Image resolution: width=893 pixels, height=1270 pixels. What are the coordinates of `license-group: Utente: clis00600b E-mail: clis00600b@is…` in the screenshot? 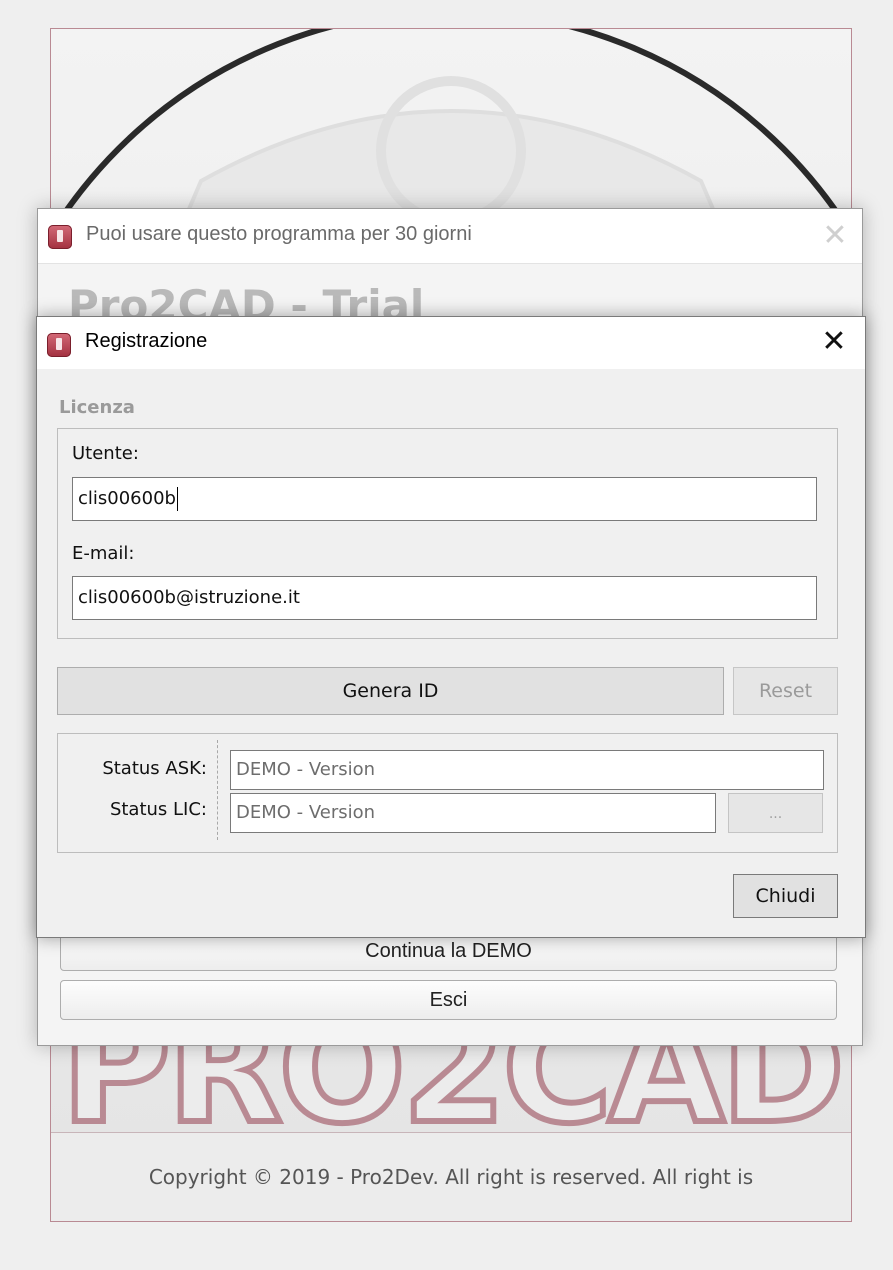 It's located at (447, 533).